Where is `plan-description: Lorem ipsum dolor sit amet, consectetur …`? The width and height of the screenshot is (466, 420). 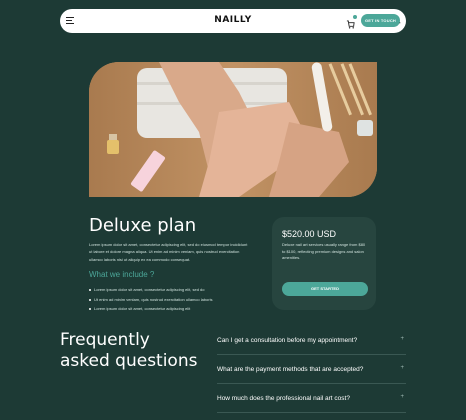
plan-description: Lorem ipsum dolor sit amet, consectetur … is located at coordinates (168, 252).